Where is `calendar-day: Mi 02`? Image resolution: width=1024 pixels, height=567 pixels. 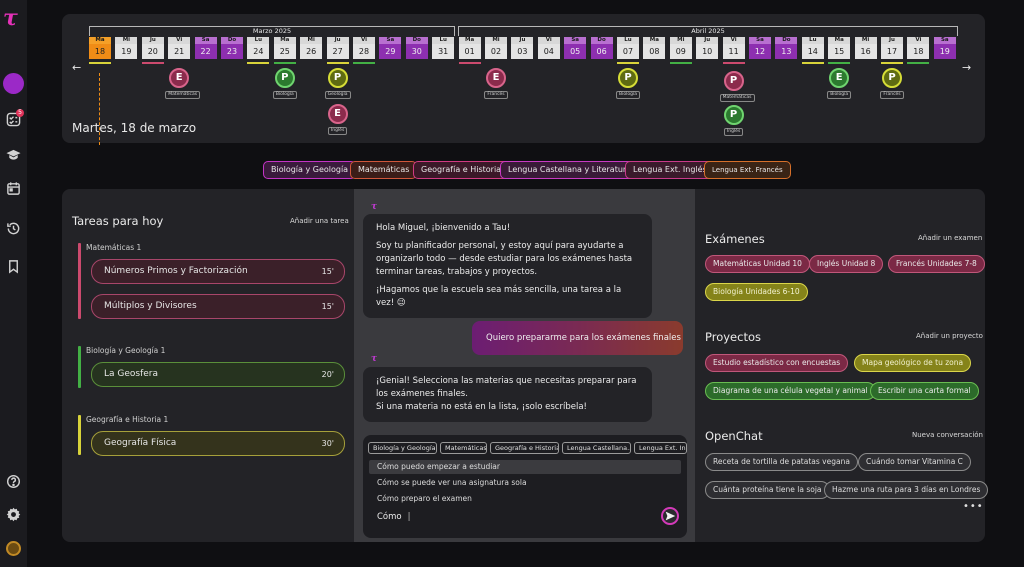 calendar-day: Mi 02 is located at coordinates (496, 48).